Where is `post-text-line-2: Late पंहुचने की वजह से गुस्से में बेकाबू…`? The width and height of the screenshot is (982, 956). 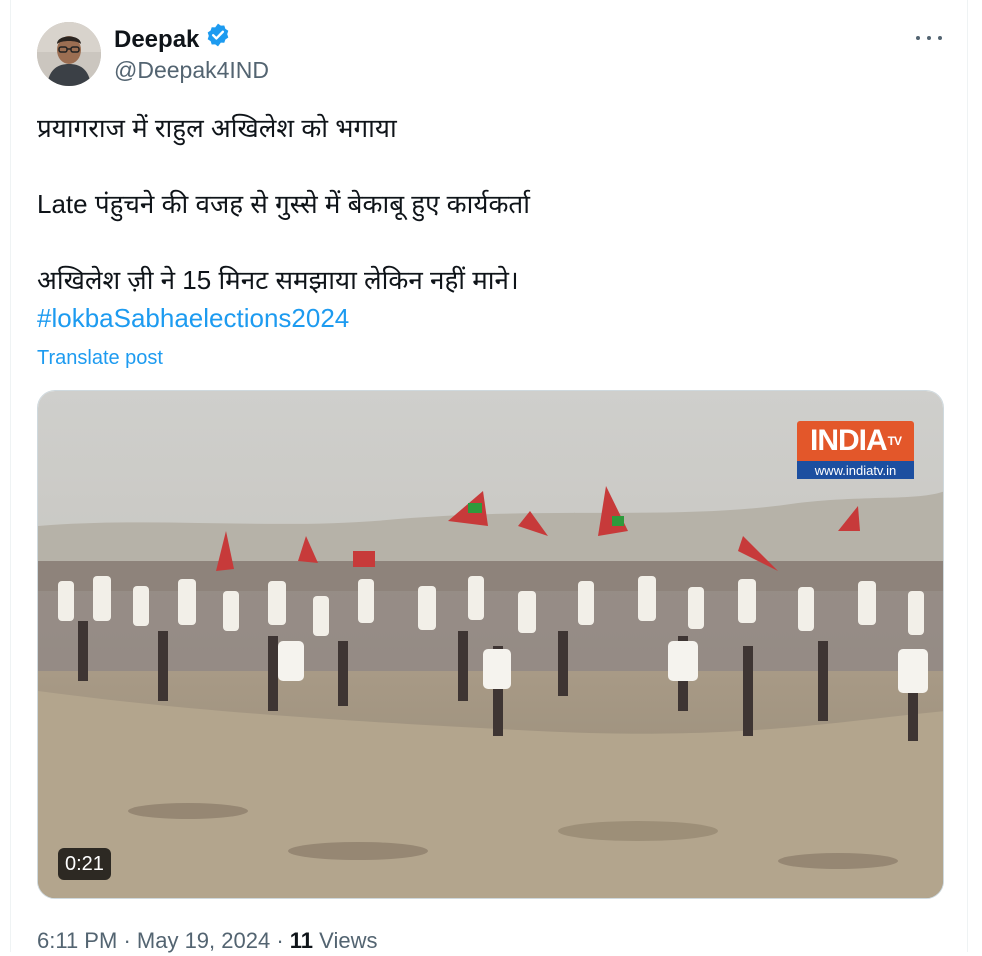
post-text-line-2: Late पंहुचने की वजह से गुस्से में बेकाबू… is located at coordinates (283, 204).